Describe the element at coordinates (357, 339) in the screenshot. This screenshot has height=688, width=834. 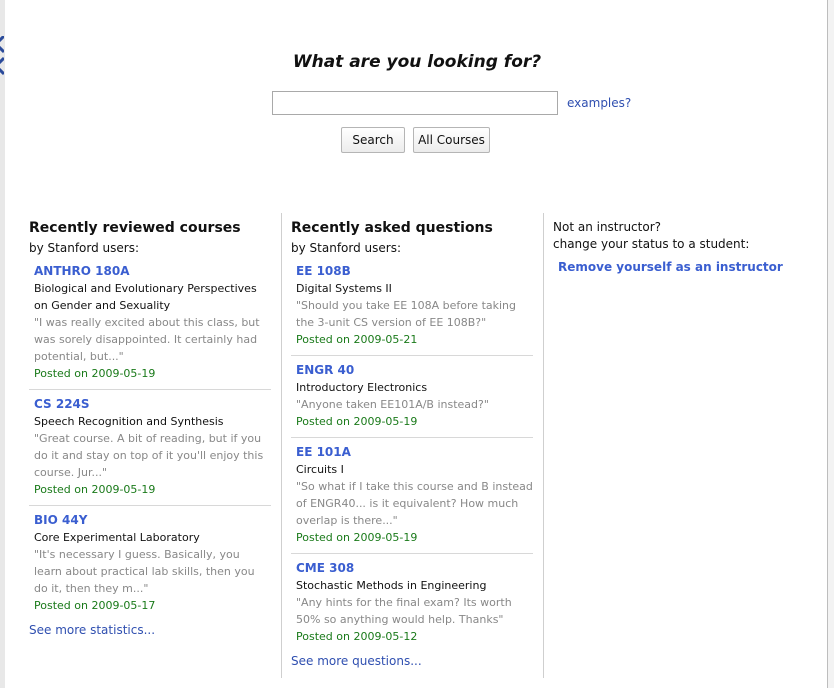
I see `posted-date: Posted on 2009-05-21` at that location.